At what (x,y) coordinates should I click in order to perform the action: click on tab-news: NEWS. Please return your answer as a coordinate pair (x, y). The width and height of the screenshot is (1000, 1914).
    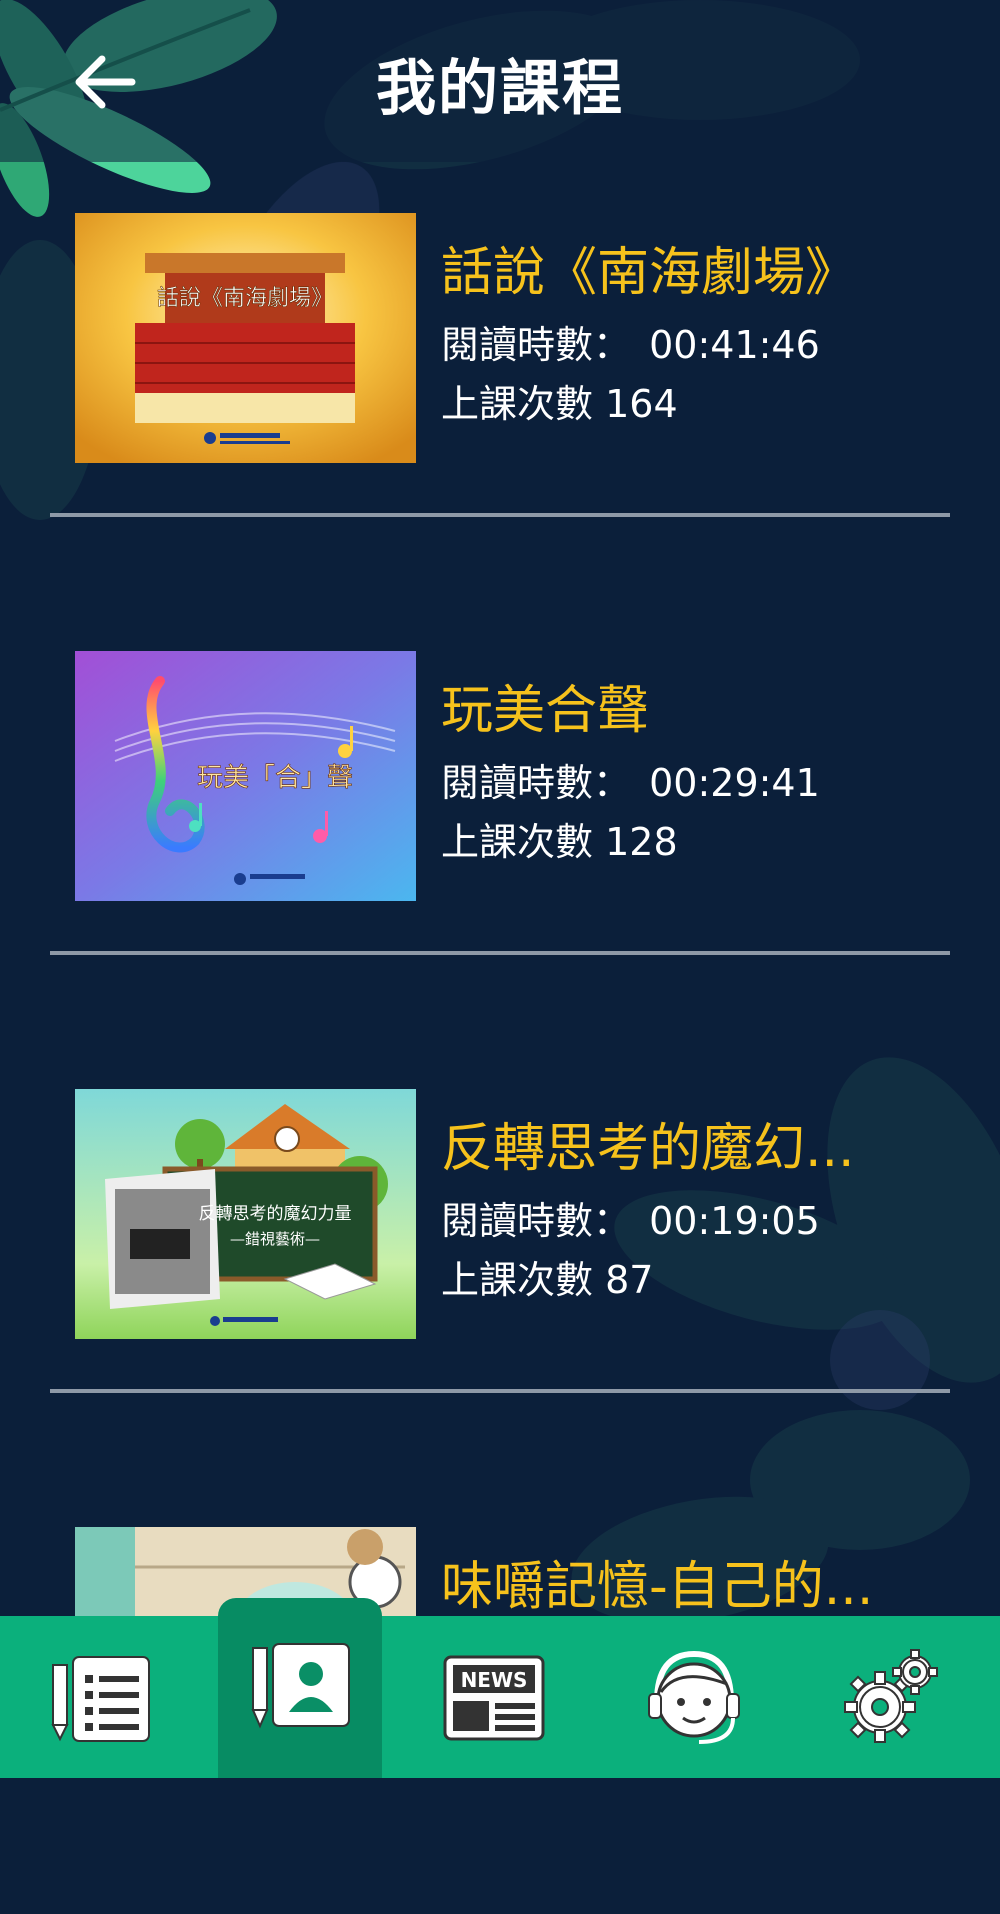
    Looking at the image, I should click on (494, 1697).